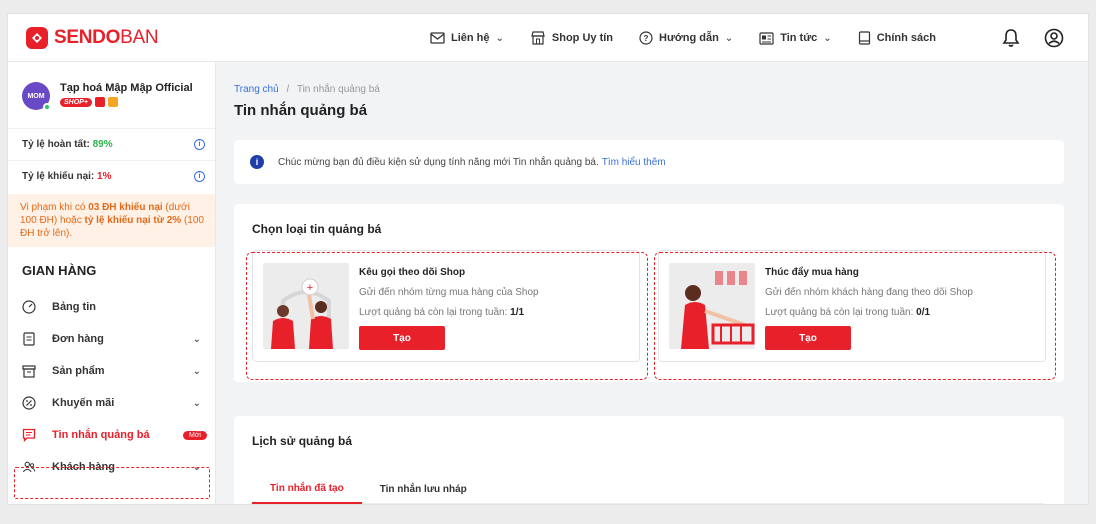  I want to click on sidebar-item-dashboard: Bảng tin, so click(111, 307).